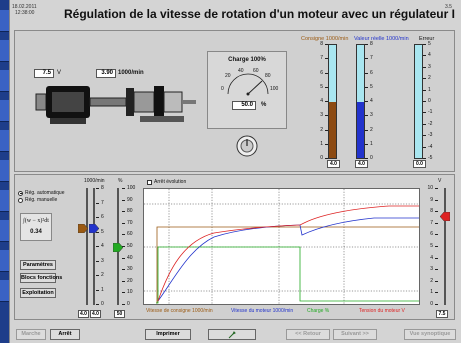 This screenshot has height=343, width=461. I want to click on scale-label: 30, so click(130, 269).